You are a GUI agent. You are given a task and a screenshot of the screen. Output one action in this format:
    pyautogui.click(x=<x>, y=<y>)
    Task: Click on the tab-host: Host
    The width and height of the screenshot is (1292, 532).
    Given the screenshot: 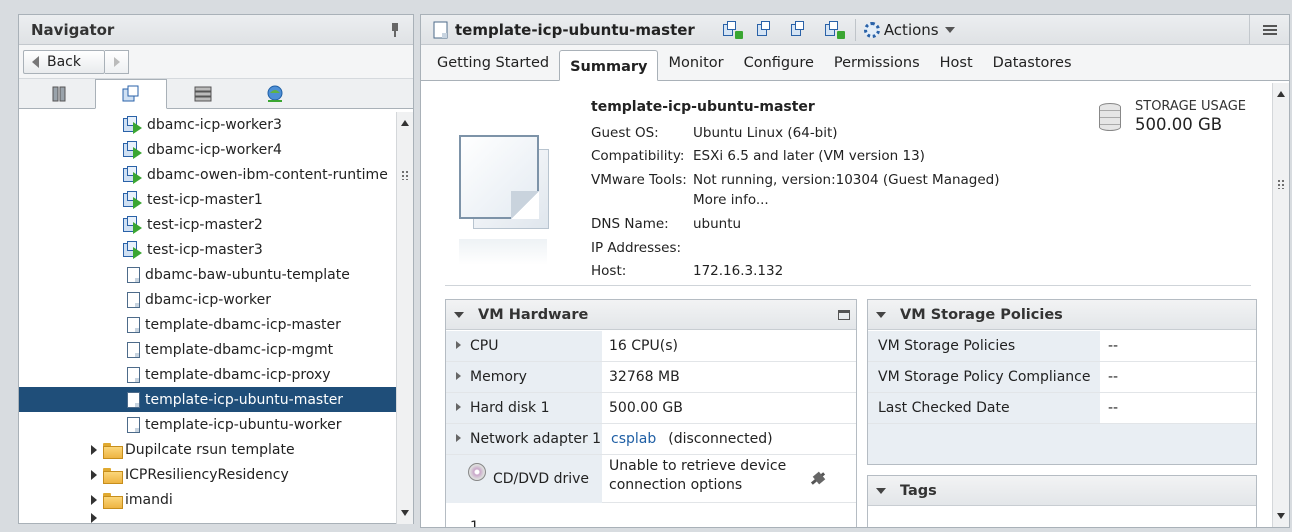 What is the action you would take?
    pyautogui.click(x=956, y=63)
    